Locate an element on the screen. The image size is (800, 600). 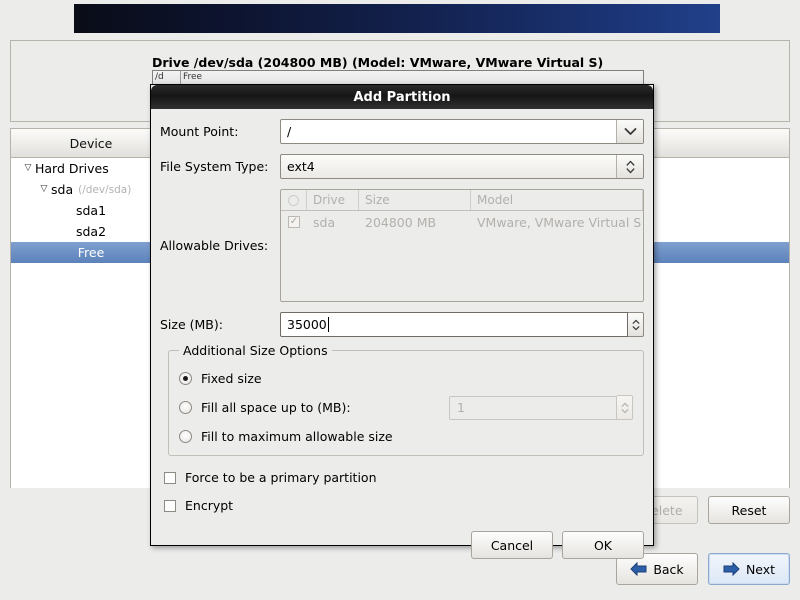
column-header-select is located at coordinates (294, 200).